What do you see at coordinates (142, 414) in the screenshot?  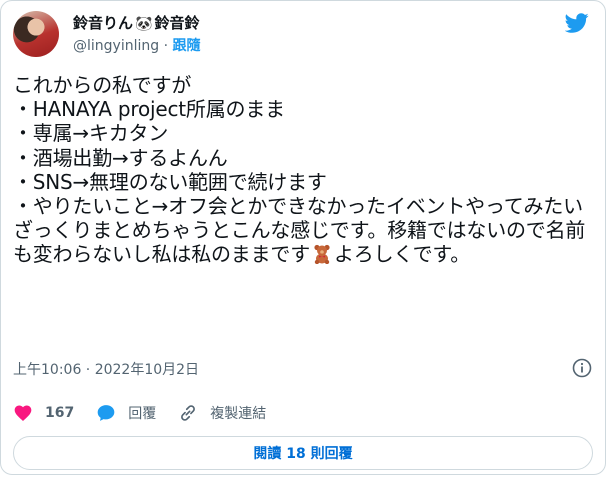 I see `reply-label: 回覆` at bounding box center [142, 414].